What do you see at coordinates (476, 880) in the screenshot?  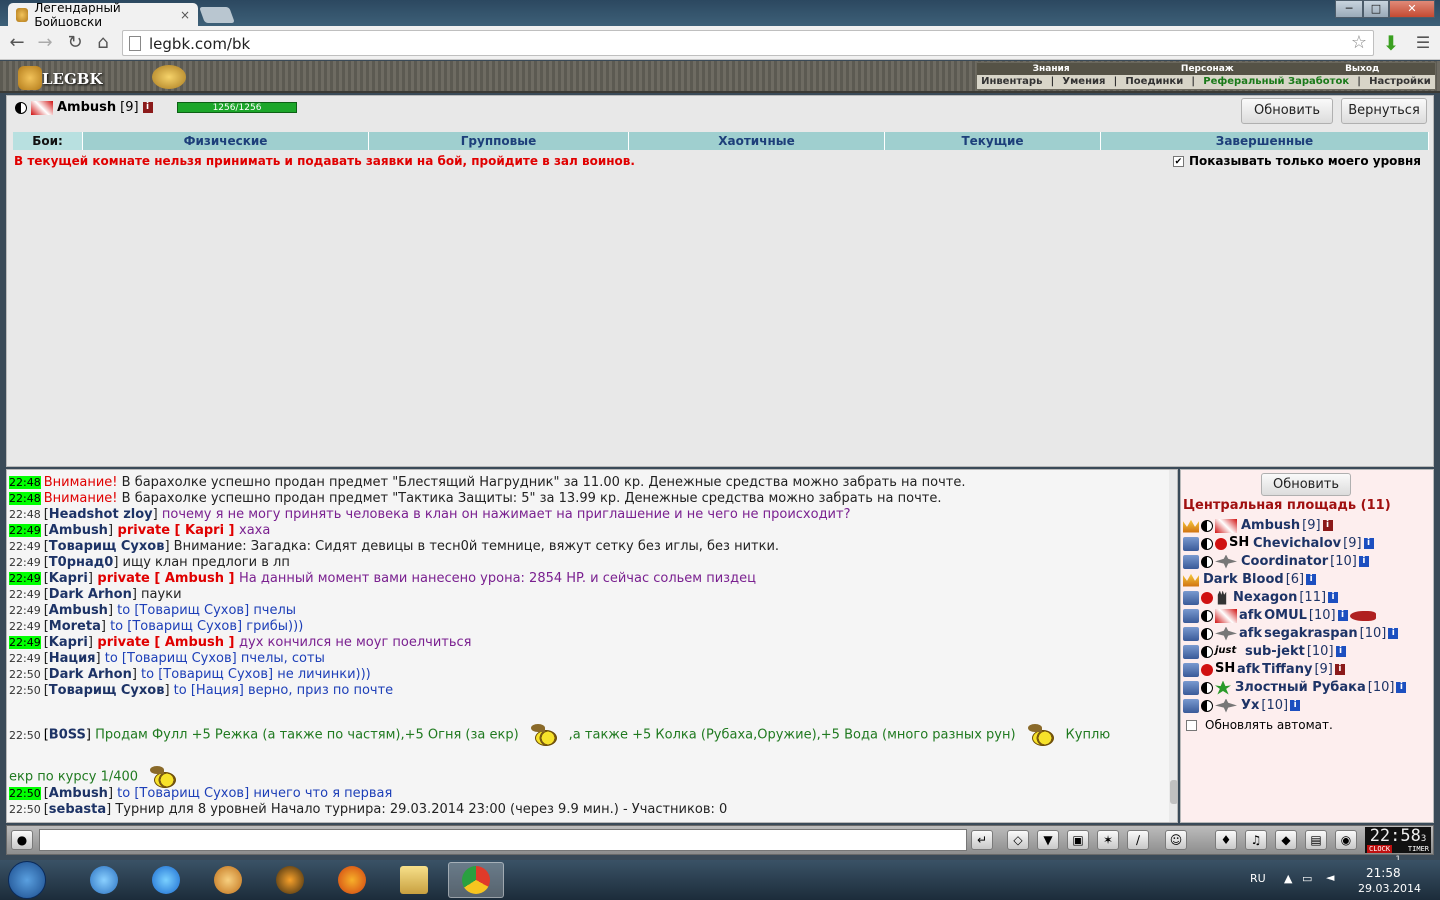 I see `chrome-icon` at bounding box center [476, 880].